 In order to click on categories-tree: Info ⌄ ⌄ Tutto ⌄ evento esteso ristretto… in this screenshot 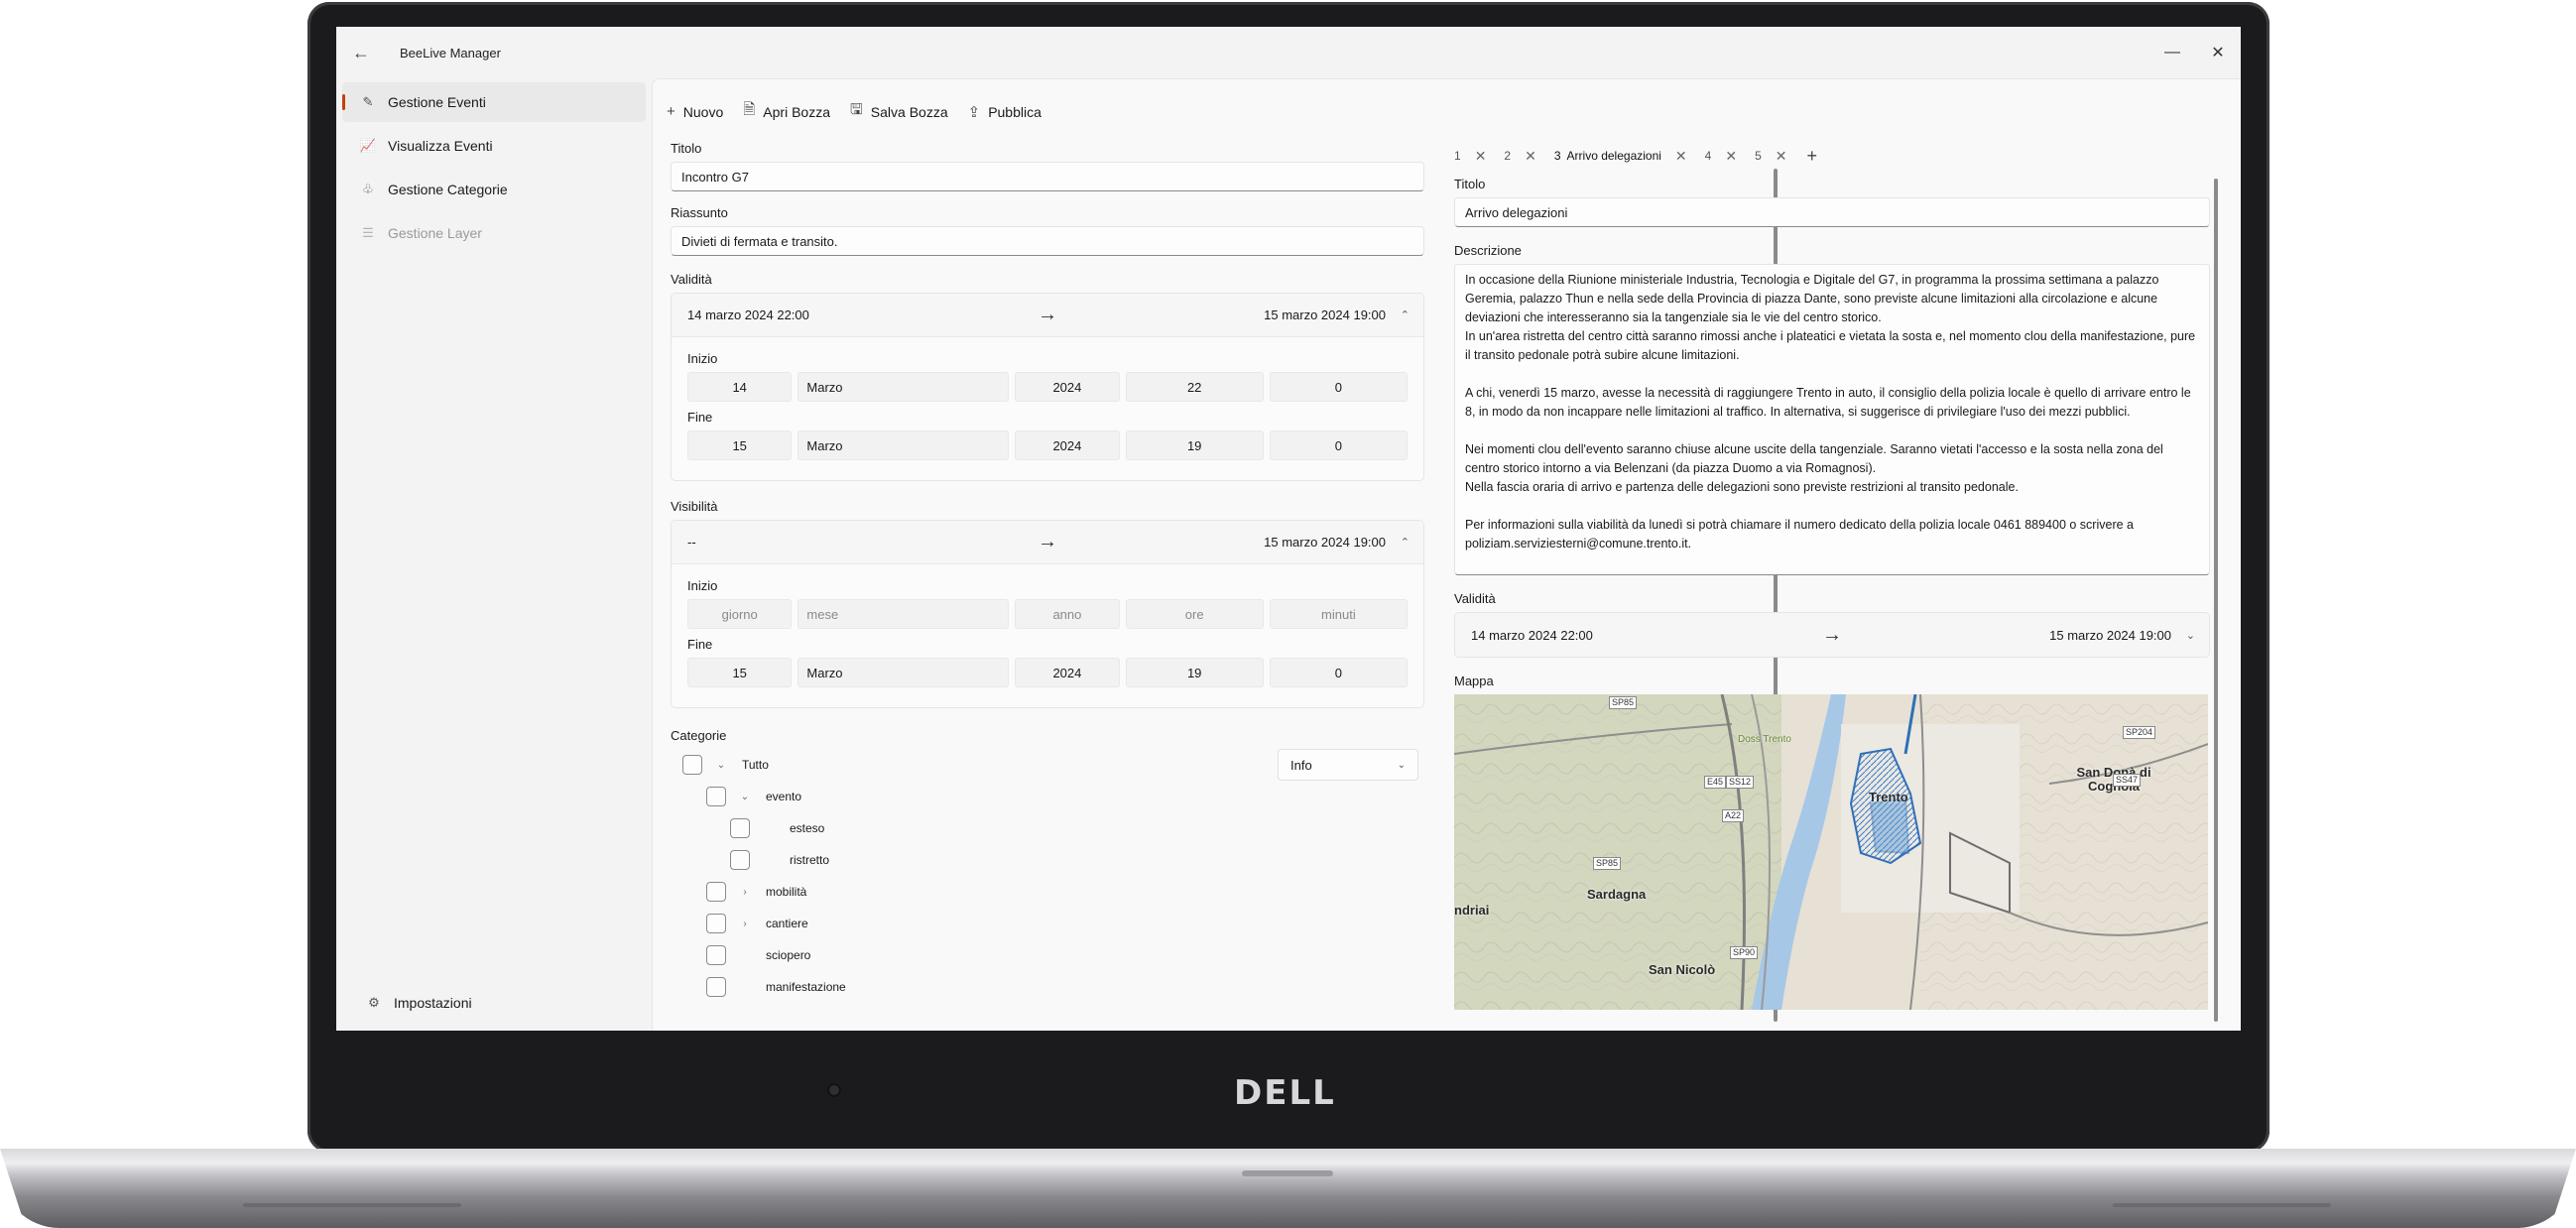, I will do `click(1047, 876)`.